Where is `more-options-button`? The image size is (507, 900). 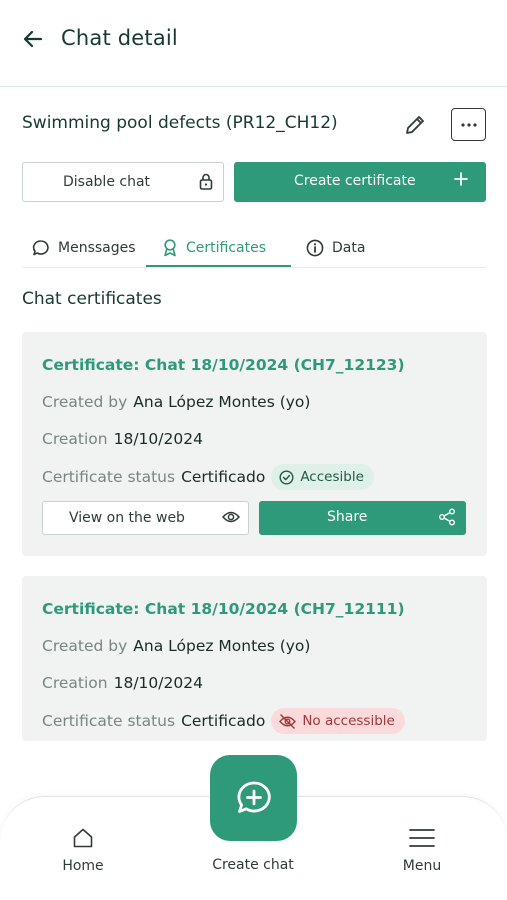
more-options-button is located at coordinates (468, 124).